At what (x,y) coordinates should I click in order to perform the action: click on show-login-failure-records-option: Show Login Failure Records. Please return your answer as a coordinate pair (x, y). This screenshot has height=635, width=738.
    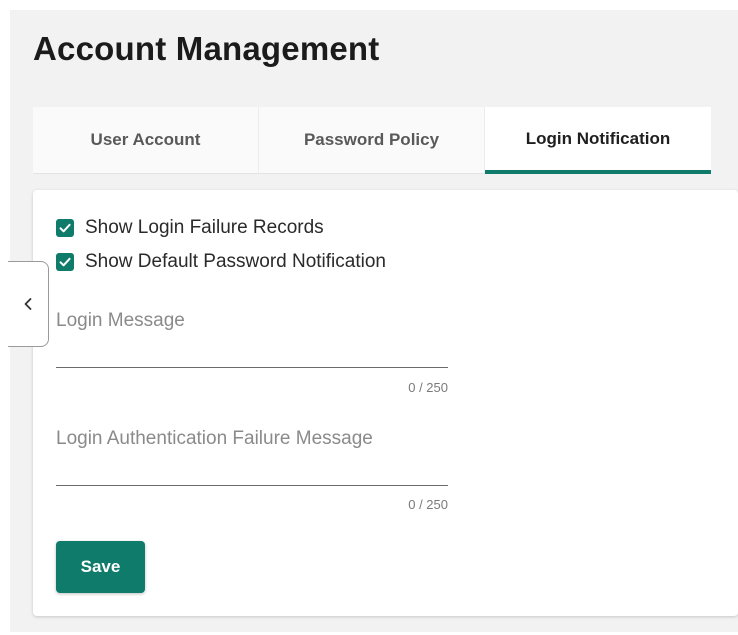
    Looking at the image, I should click on (190, 228).